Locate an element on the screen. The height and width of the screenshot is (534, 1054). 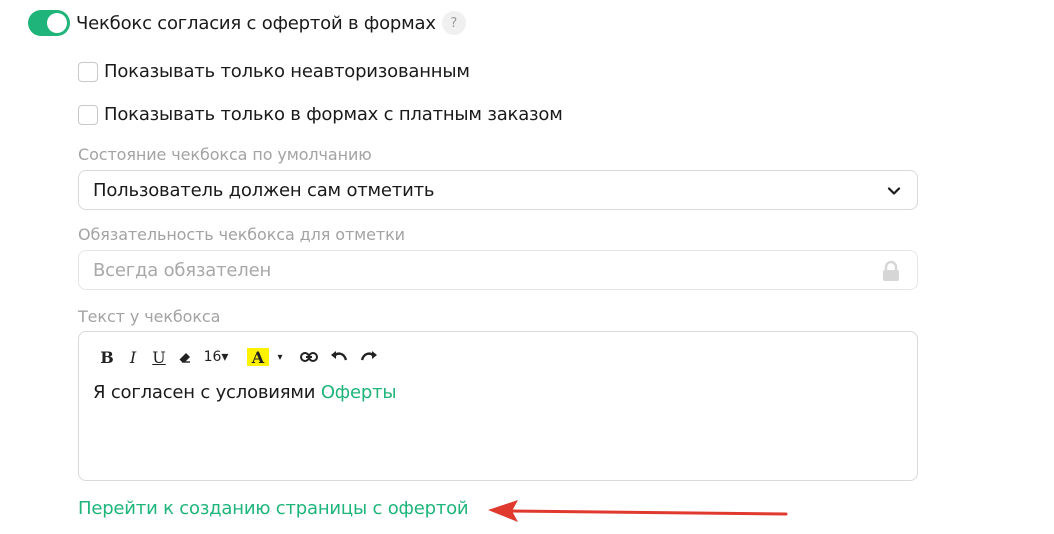
toggle-knob is located at coordinates (57, 23).